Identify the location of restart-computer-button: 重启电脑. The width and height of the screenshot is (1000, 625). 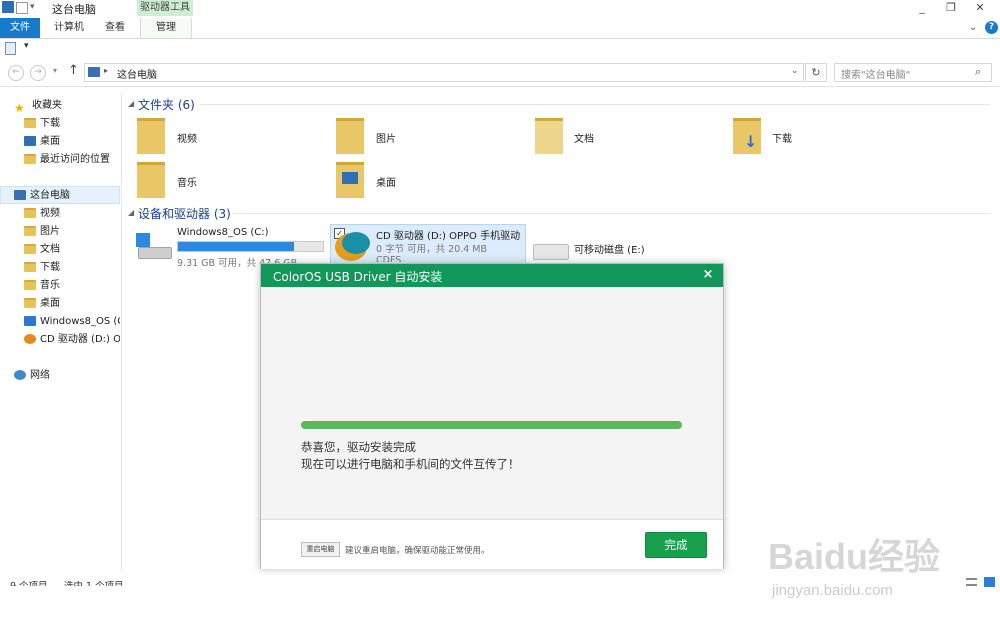
(320, 549).